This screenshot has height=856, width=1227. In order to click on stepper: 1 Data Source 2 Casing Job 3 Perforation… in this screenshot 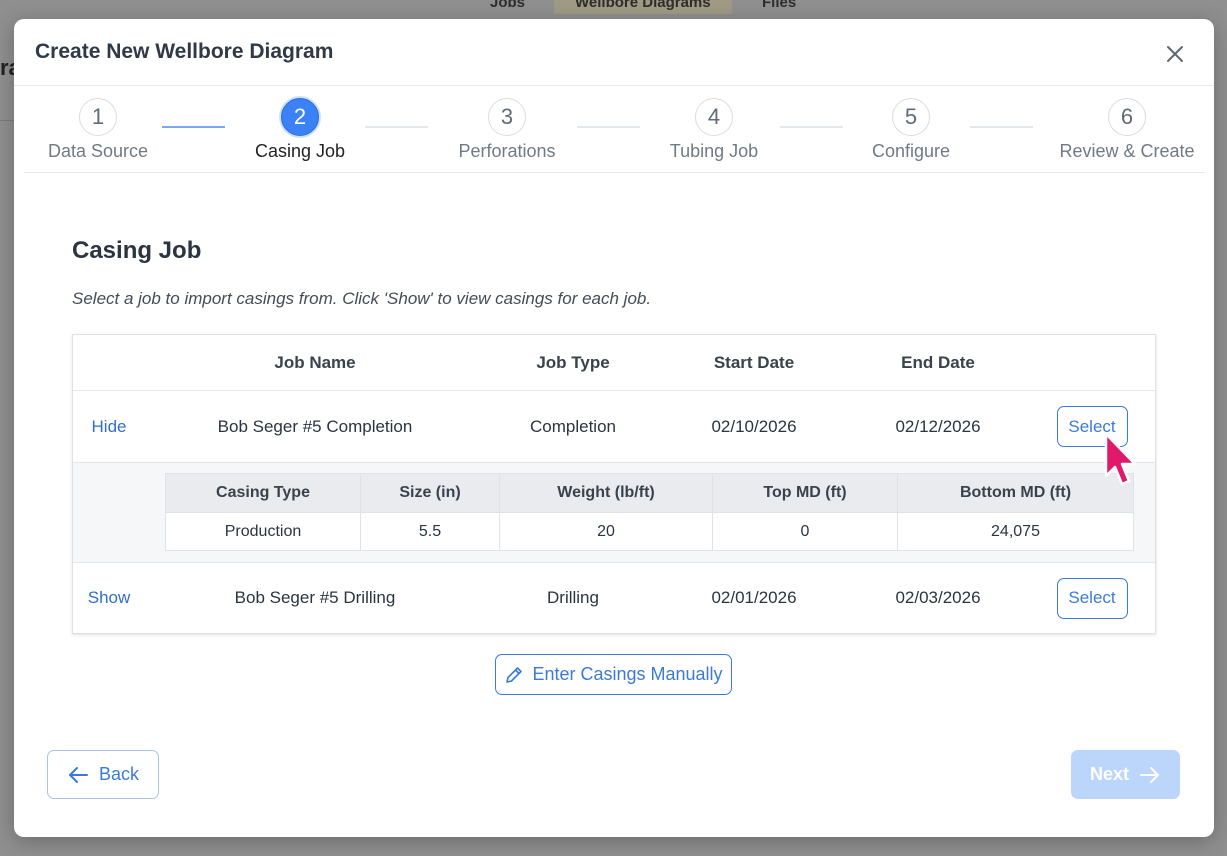, I will do `click(614, 129)`.